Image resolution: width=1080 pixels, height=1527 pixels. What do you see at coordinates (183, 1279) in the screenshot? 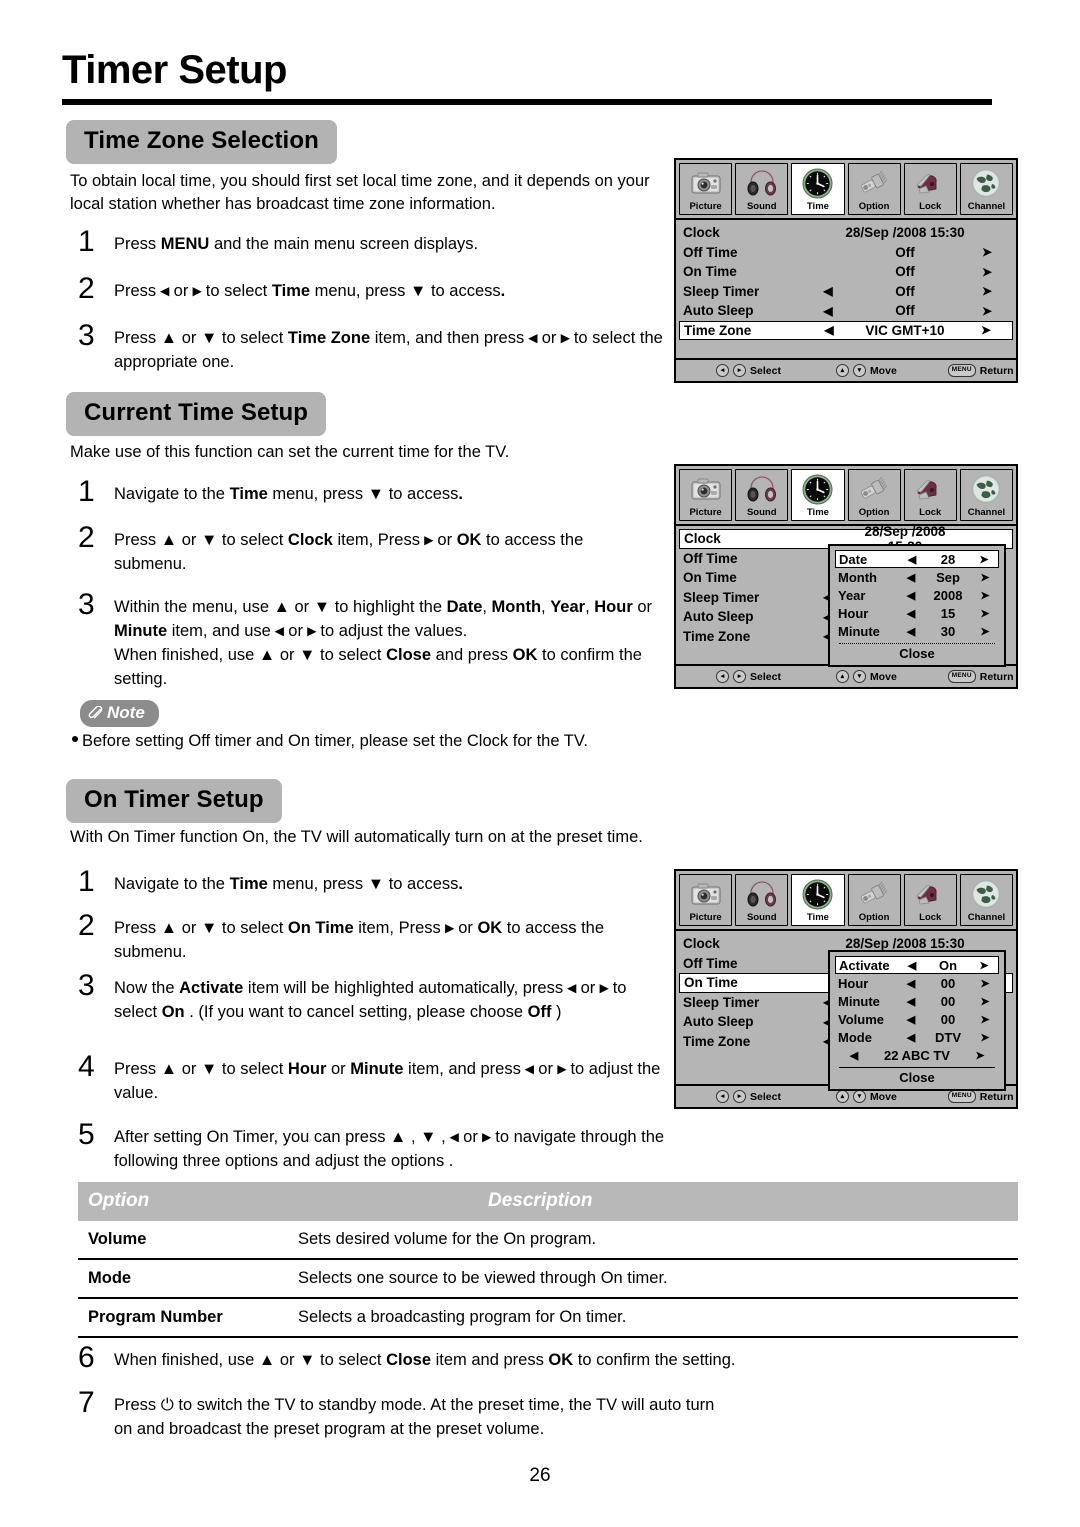
I see `table-cell-option: Mode` at bounding box center [183, 1279].